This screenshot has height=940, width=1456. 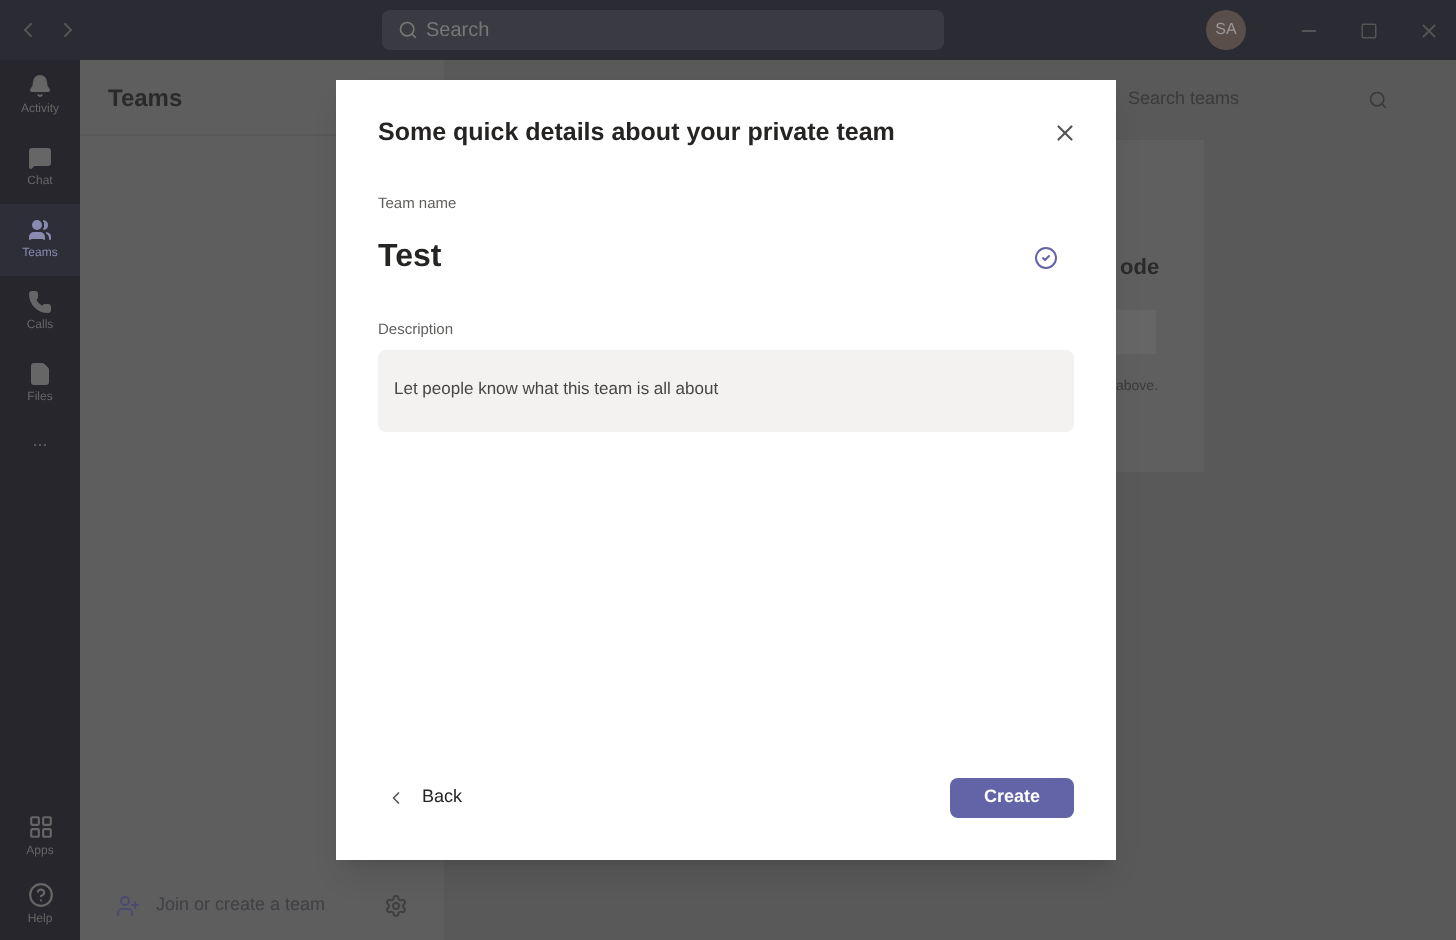 I want to click on team-name-value: Test, so click(x=410, y=258).